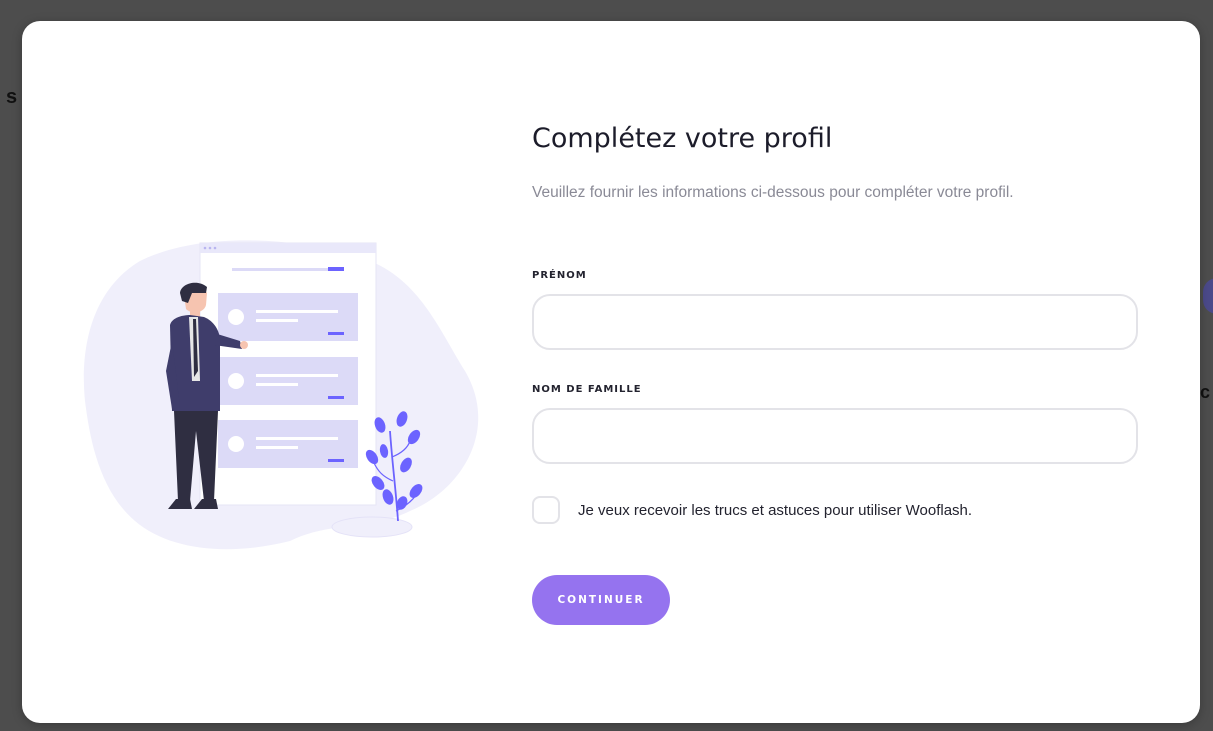 The width and height of the screenshot is (1213, 731). Describe the element at coordinates (12, 97) in the screenshot. I see `background-text-fragment-left: s` at that location.